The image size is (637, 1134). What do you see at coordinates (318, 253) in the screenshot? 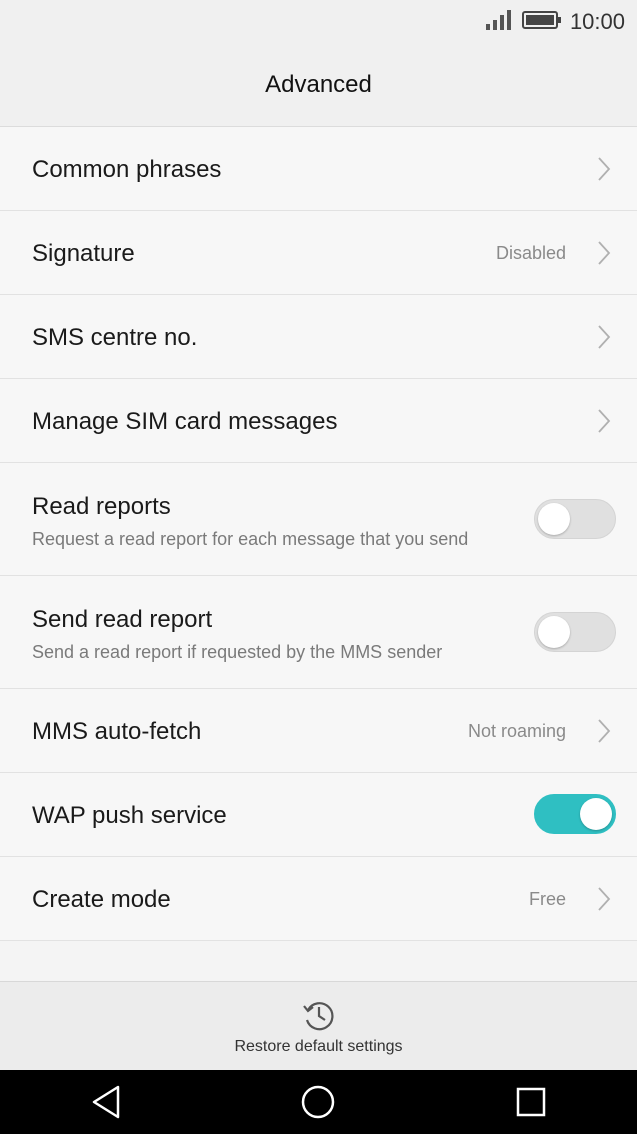
I see `setting-signature: Signature Disabled` at bounding box center [318, 253].